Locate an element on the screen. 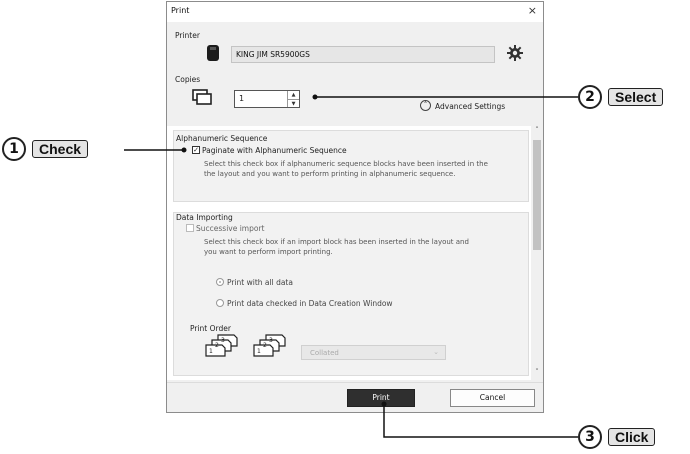  callout-number: 3 is located at coordinates (590, 437).